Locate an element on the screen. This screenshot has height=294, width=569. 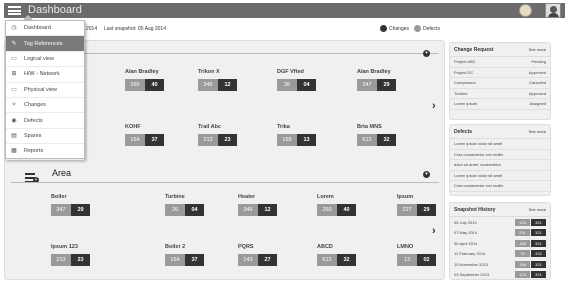
change-request-row: Project DC Approved is located at coordinates (500, 73).